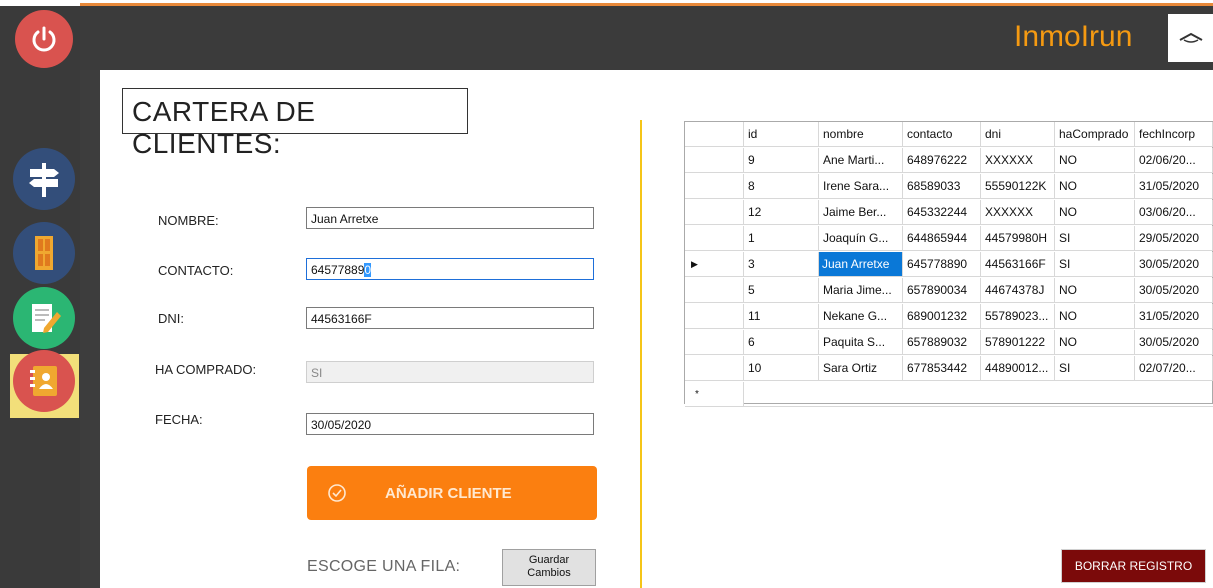 This screenshot has height=588, width=1213. Describe the element at coordinates (450, 218) in the screenshot. I see `nombre-field: Juan Arretxe` at that location.